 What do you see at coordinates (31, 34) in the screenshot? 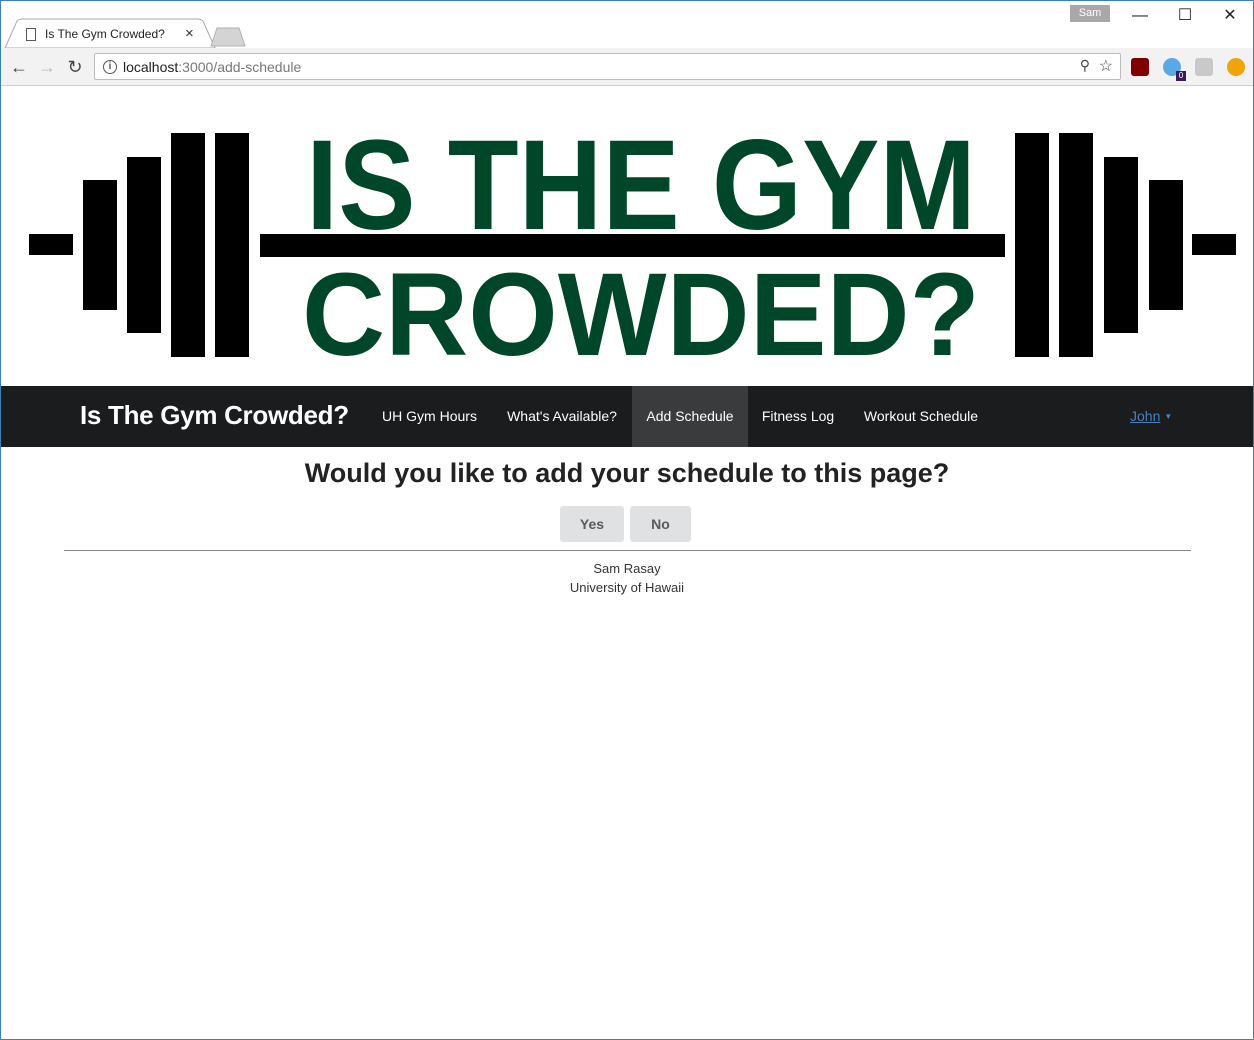
I see `page-icon` at bounding box center [31, 34].